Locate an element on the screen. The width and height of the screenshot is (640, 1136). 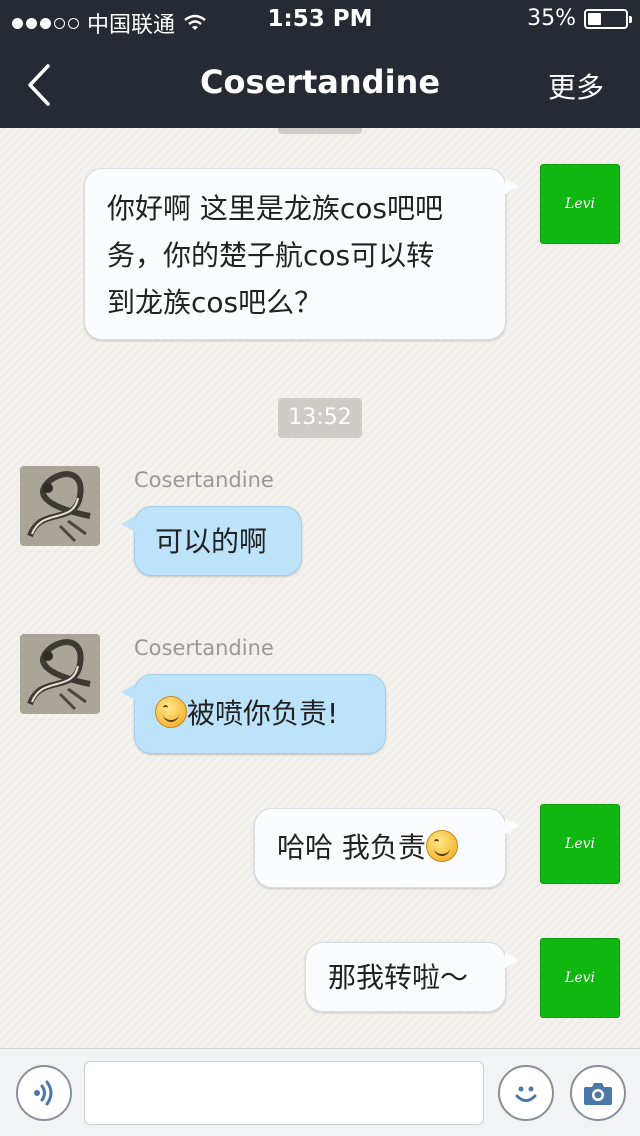
input-bar is located at coordinates (320, 1092).